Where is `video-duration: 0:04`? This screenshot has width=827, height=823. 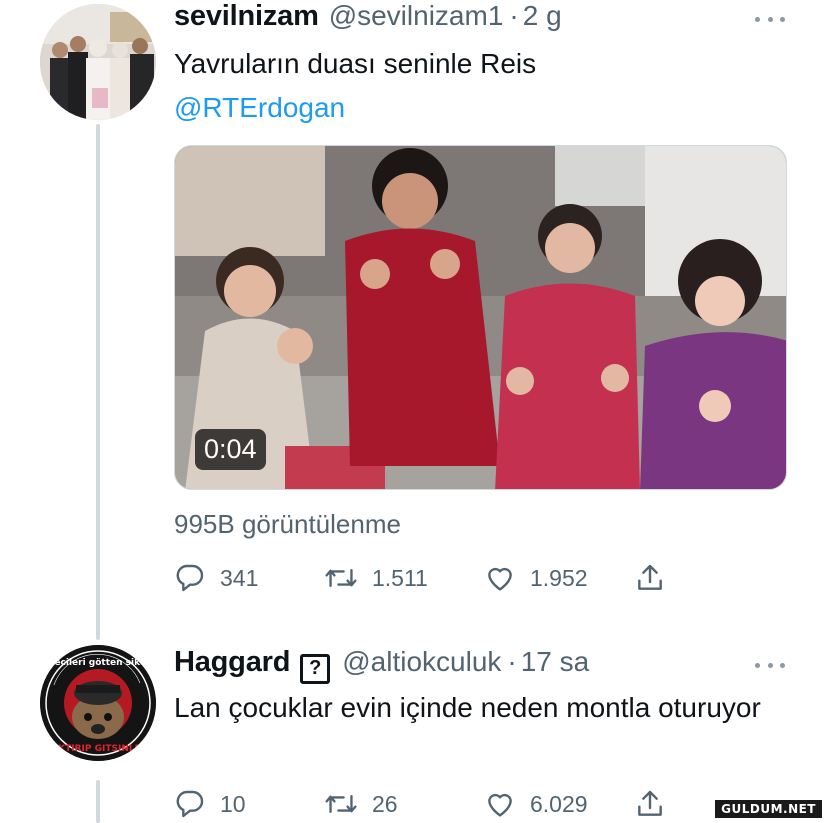 video-duration: 0:04 is located at coordinates (230, 449).